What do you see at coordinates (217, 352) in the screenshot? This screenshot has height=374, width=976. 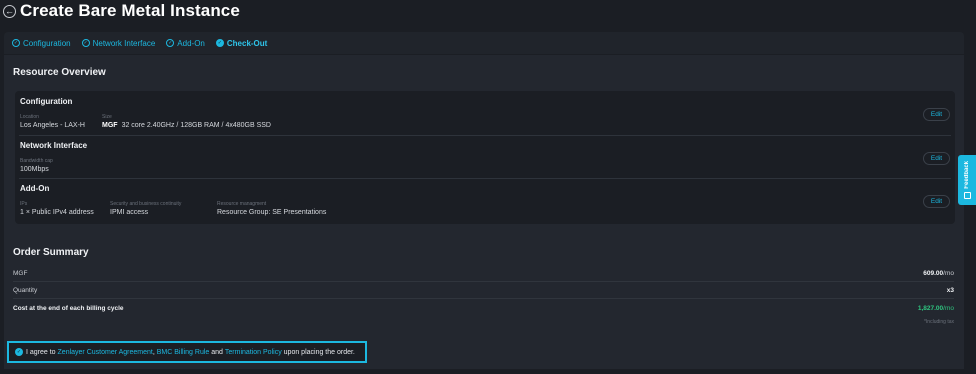 I see `agreement-and: and` at bounding box center [217, 352].